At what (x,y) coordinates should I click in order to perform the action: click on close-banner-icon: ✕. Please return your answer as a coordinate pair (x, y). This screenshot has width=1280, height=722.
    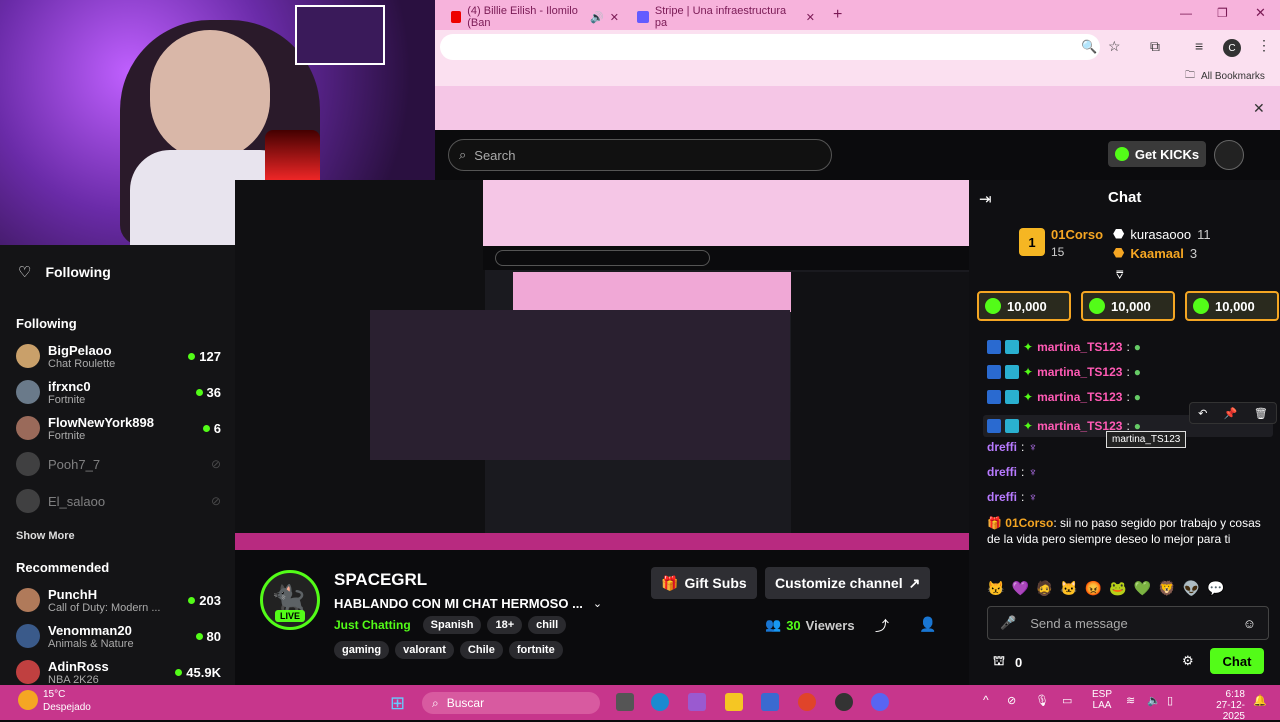
    Looking at the image, I should click on (1259, 108).